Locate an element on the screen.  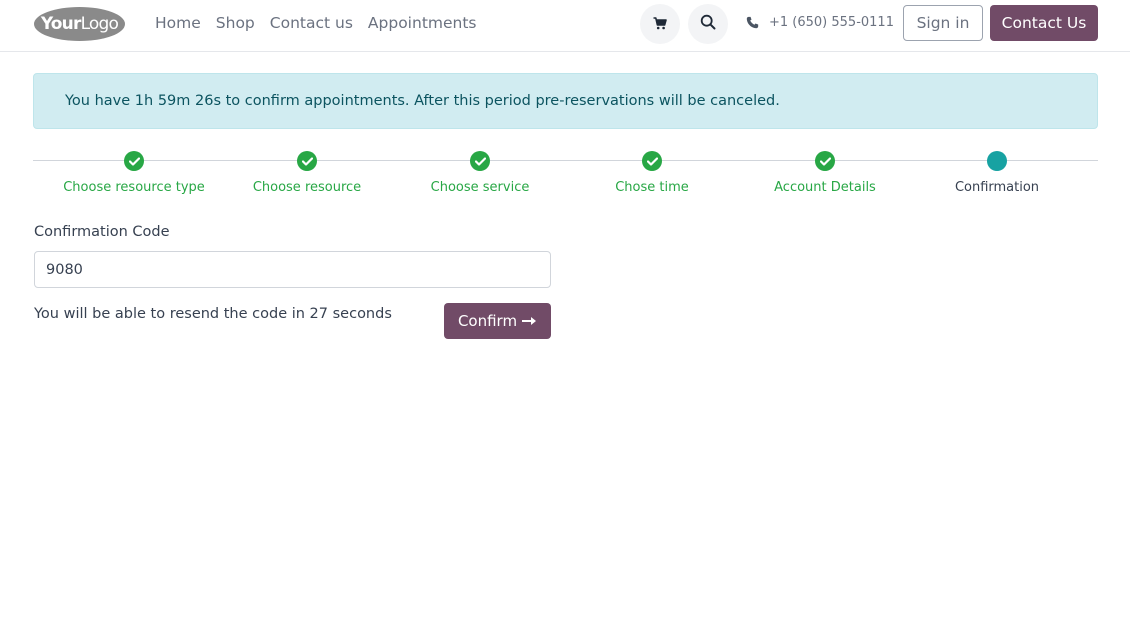
logo: YourLogo is located at coordinates (79, 24).